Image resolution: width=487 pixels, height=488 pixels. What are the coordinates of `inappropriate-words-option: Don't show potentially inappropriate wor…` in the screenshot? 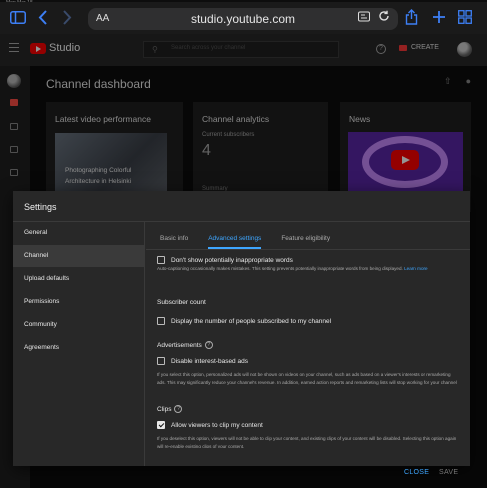 It's located at (225, 260).